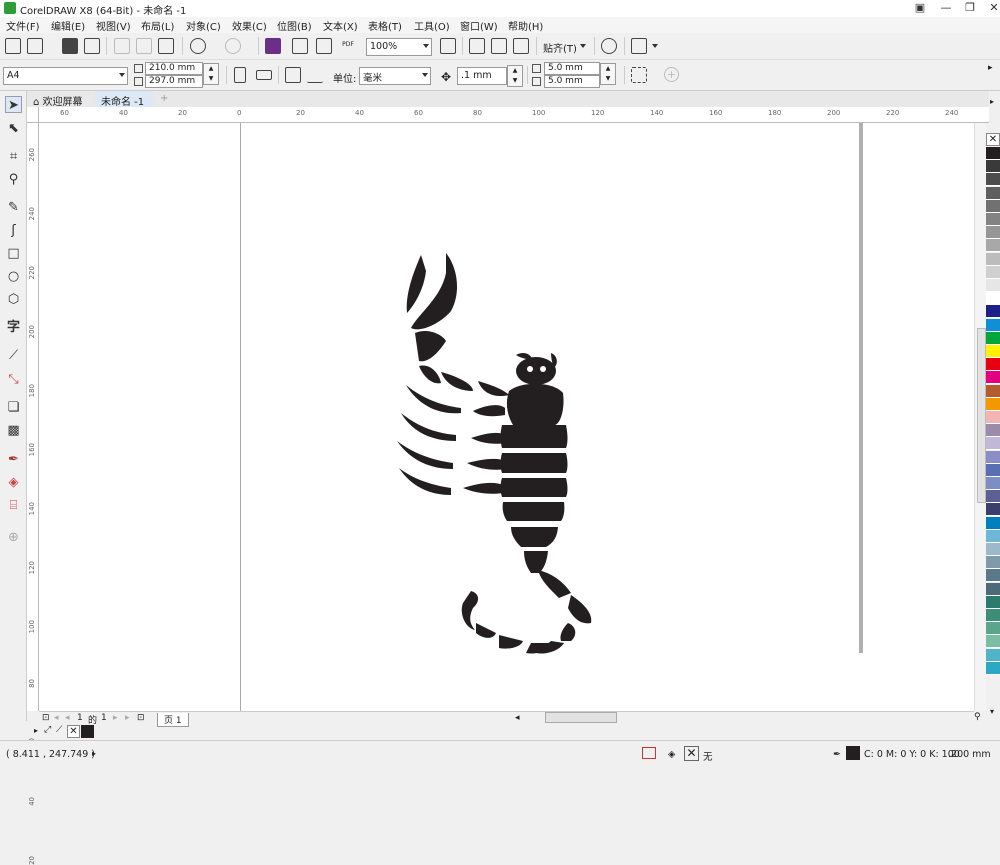 The height and width of the screenshot is (865, 1000). I want to click on search-content-icon, so click(273, 46).